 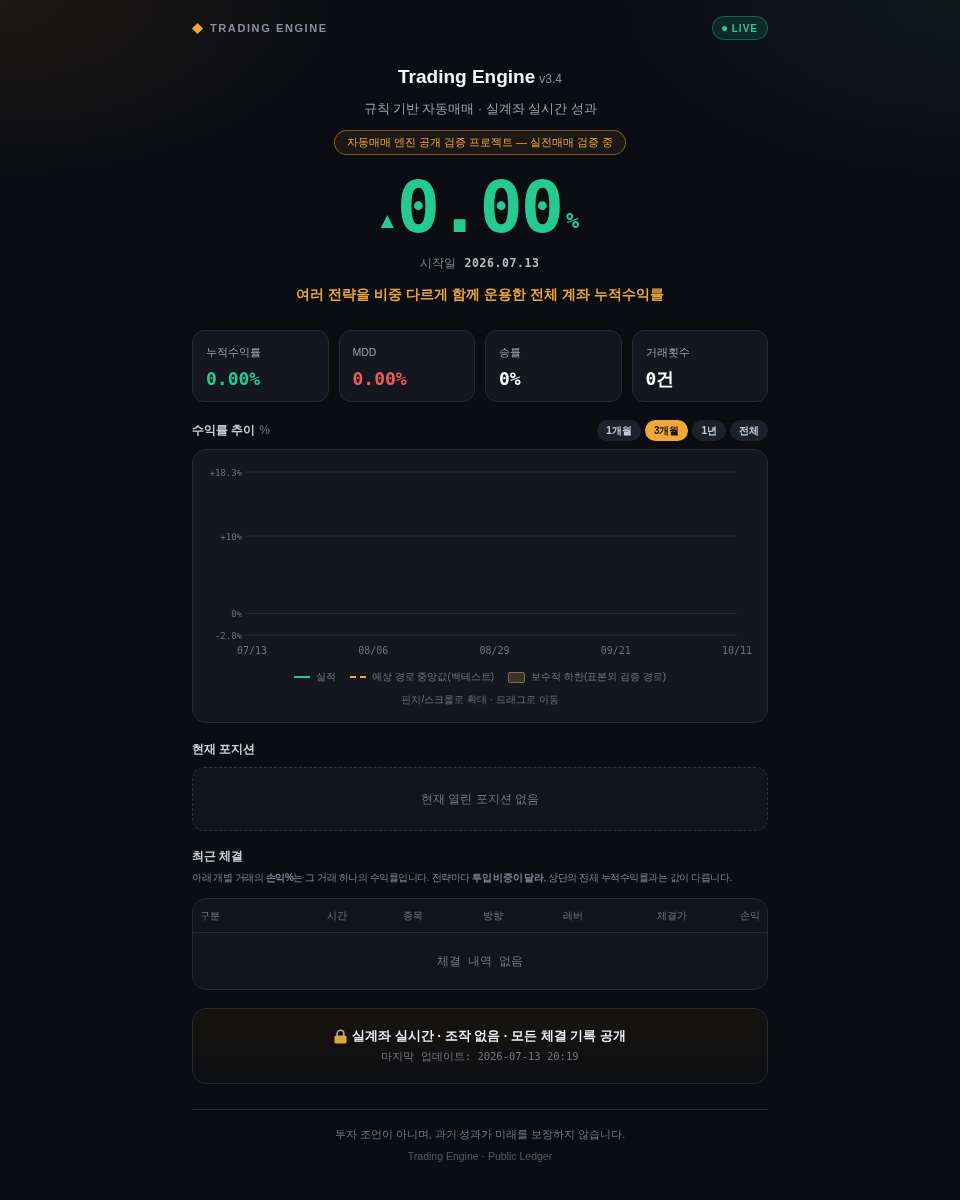 What do you see at coordinates (480, 294) in the screenshot?
I see `return-caption: 여러 전략을 비중 다르게 함께 운용한 전체 계좌 누적수익률` at bounding box center [480, 294].